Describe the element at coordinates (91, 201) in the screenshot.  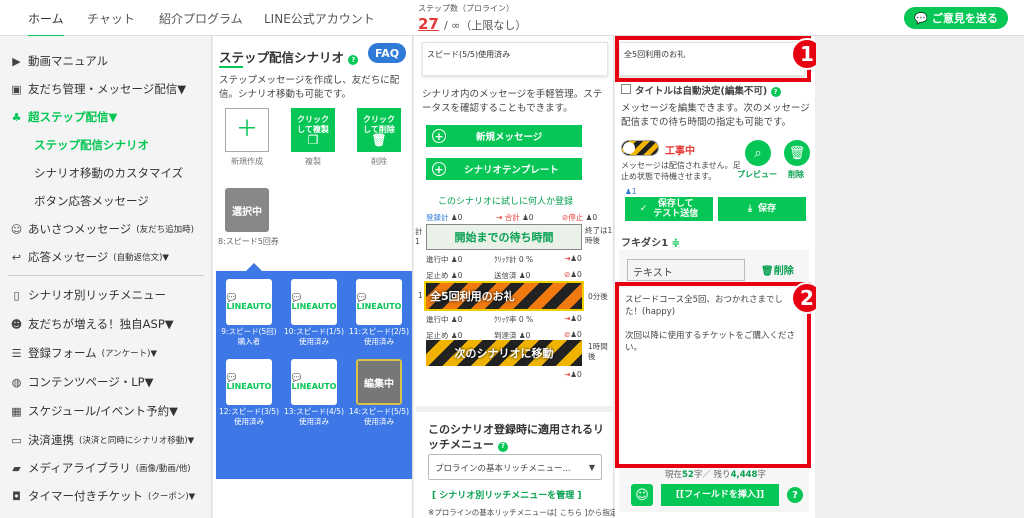
I see `sidebar-subitem-button-reply: ボタン応答メッセージ` at that location.